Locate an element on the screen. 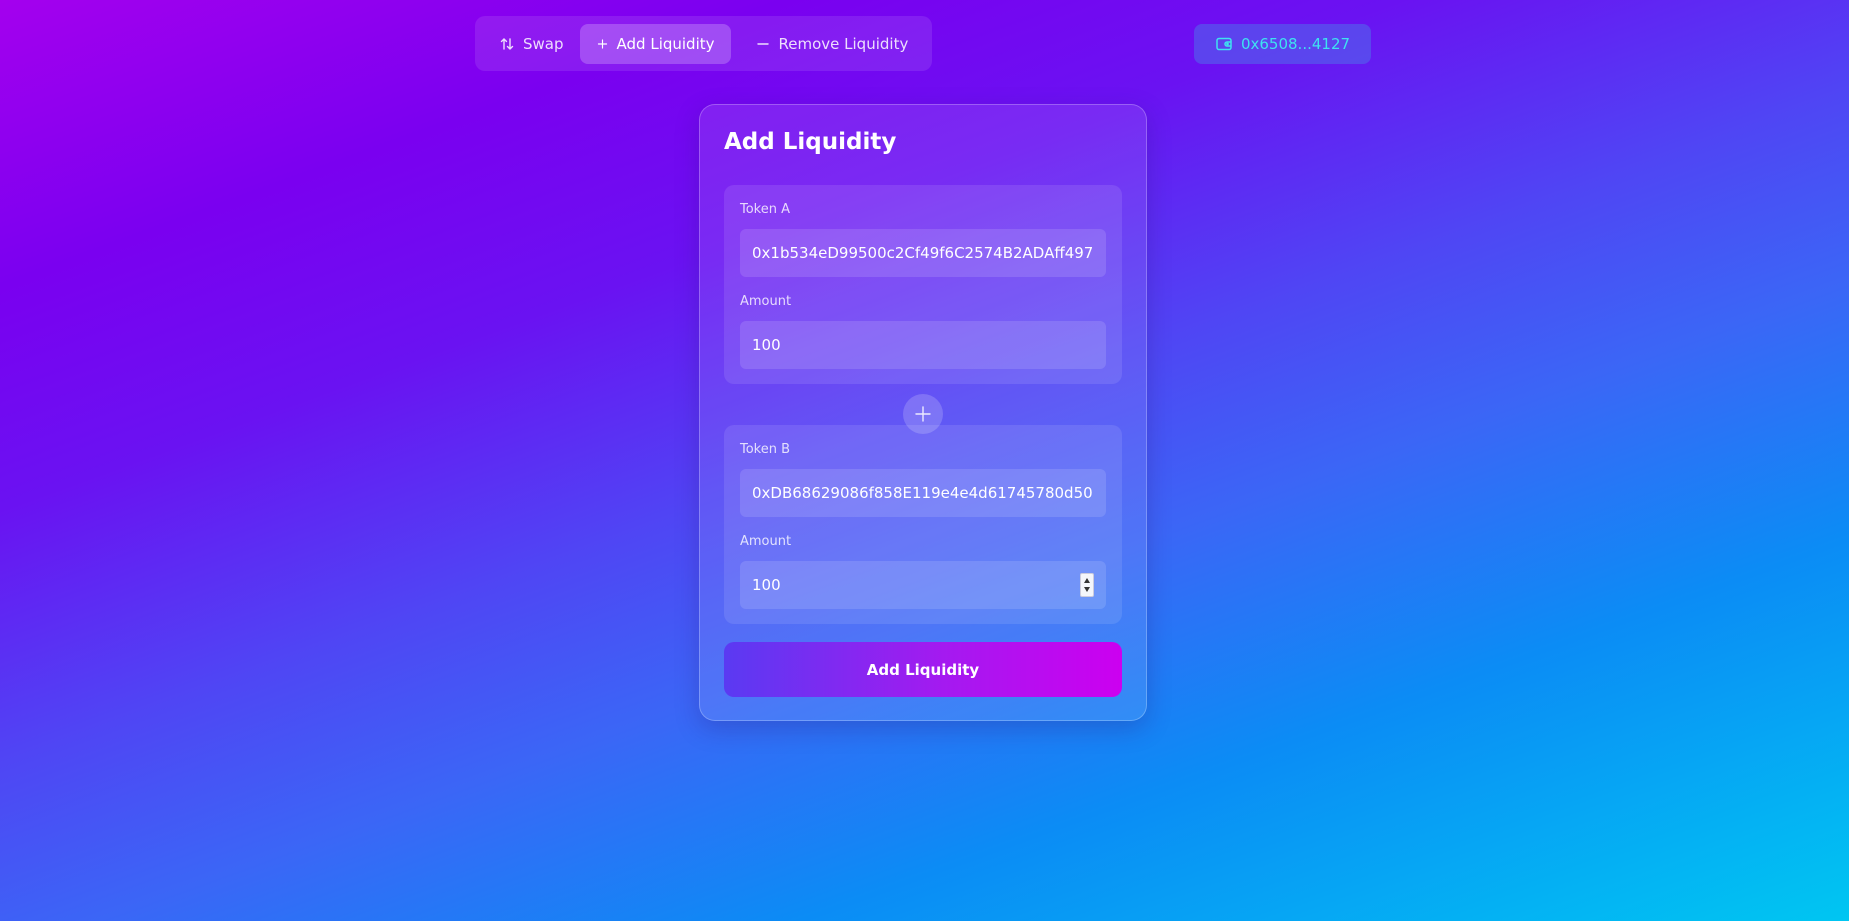 The width and height of the screenshot is (1849, 921). token-a-address-field is located at coordinates (923, 253).